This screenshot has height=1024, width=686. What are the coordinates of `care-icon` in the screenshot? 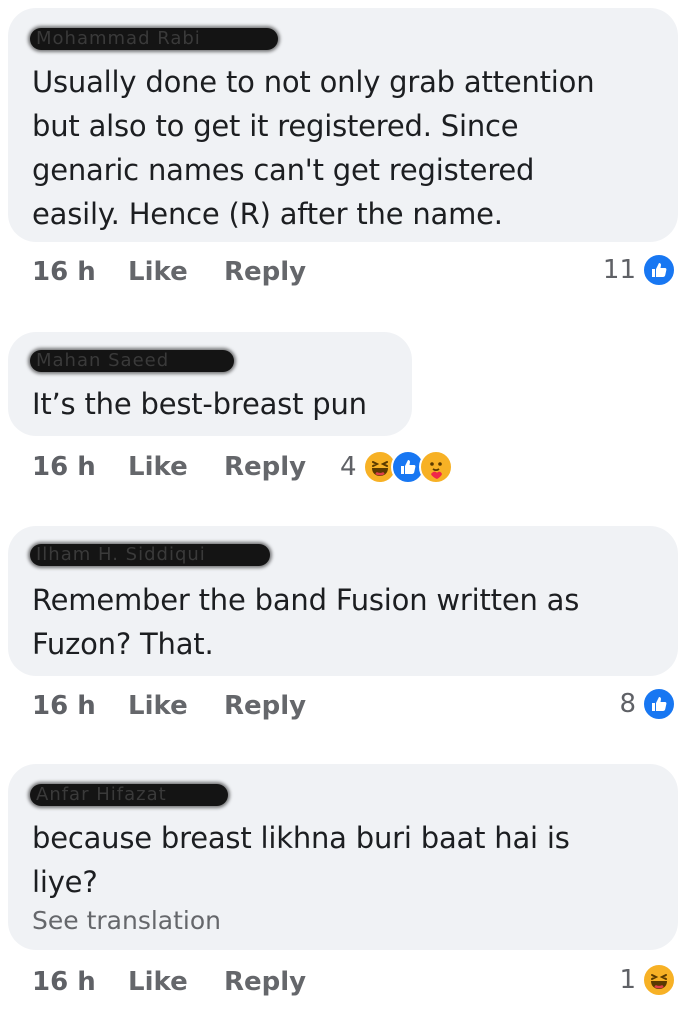 It's located at (435, 467).